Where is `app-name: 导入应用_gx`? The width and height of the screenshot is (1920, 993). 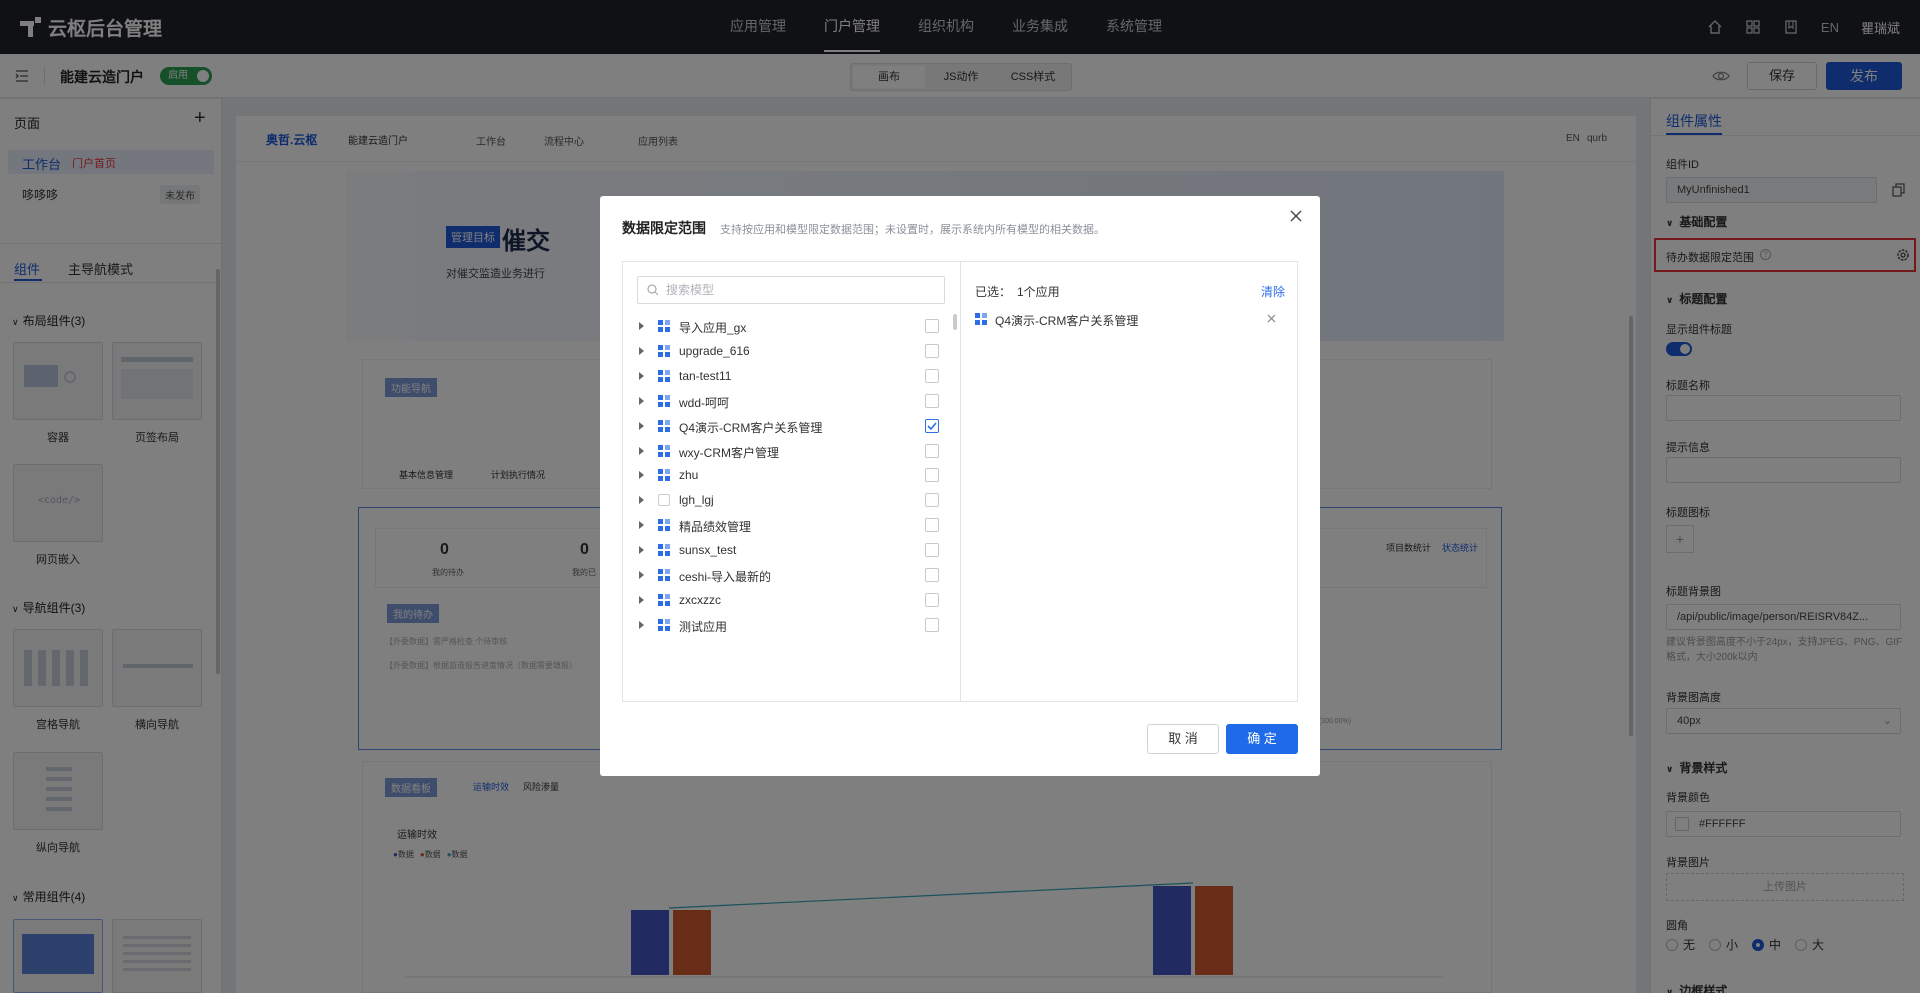 app-name: 导入应用_gx is located at coordinates (713, 328).